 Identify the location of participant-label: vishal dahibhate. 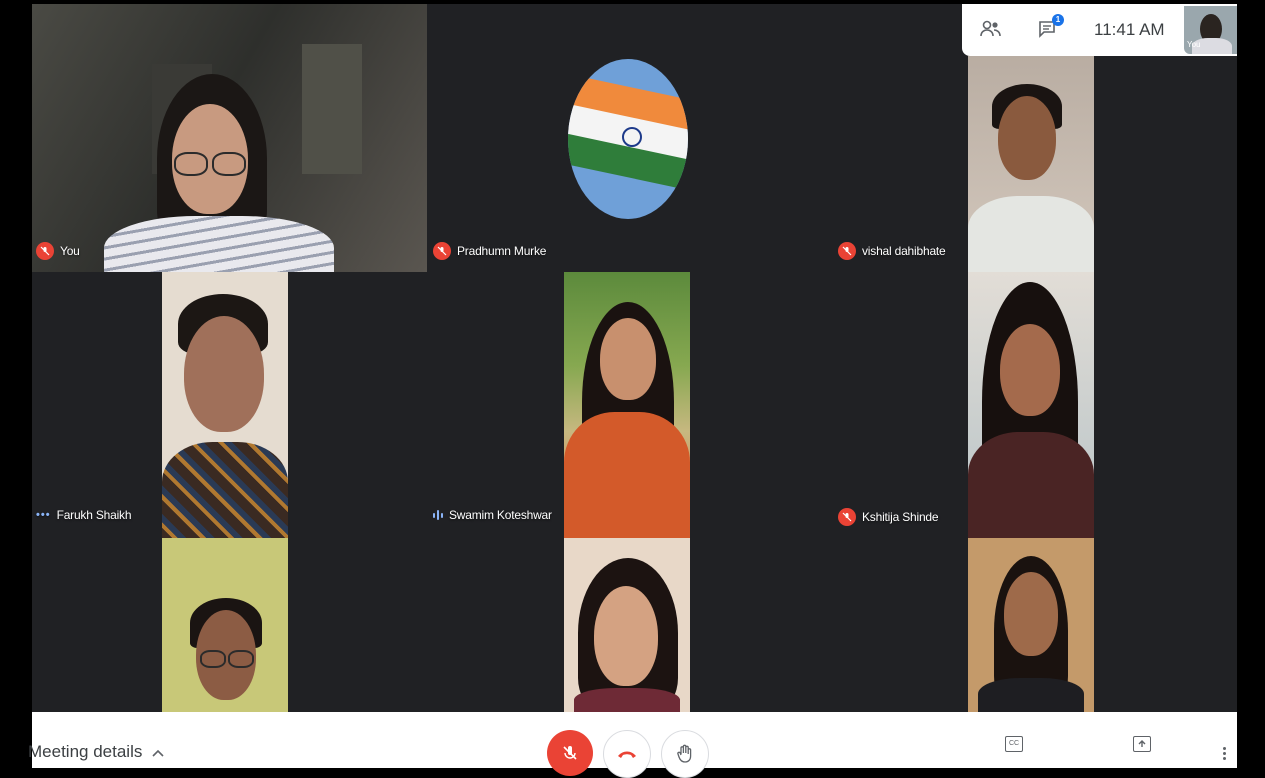
(892, 251).